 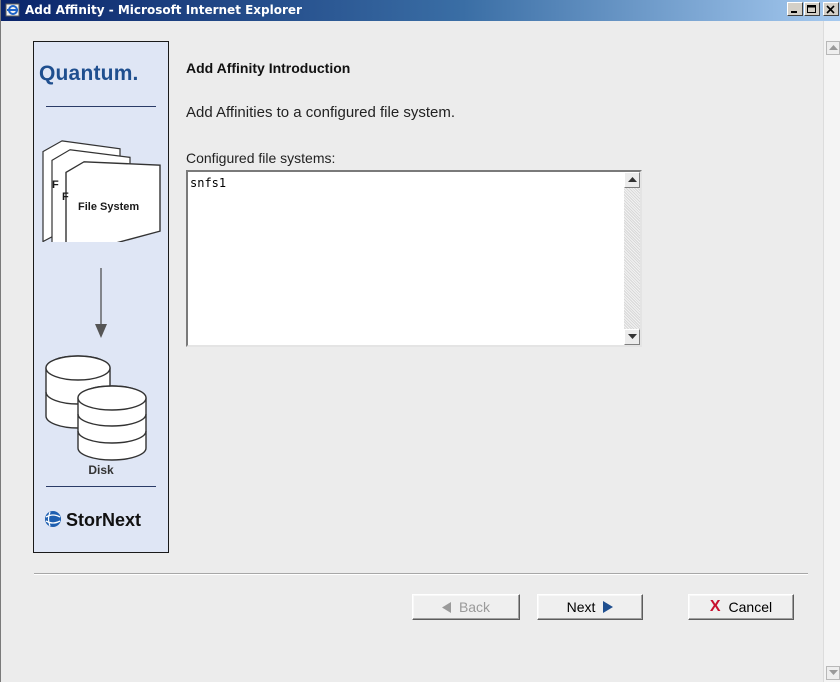 What do you see at coordinates (96, 408) in the screenshot?
I see `disk-stack-icon` at bounding box center [96, 408].